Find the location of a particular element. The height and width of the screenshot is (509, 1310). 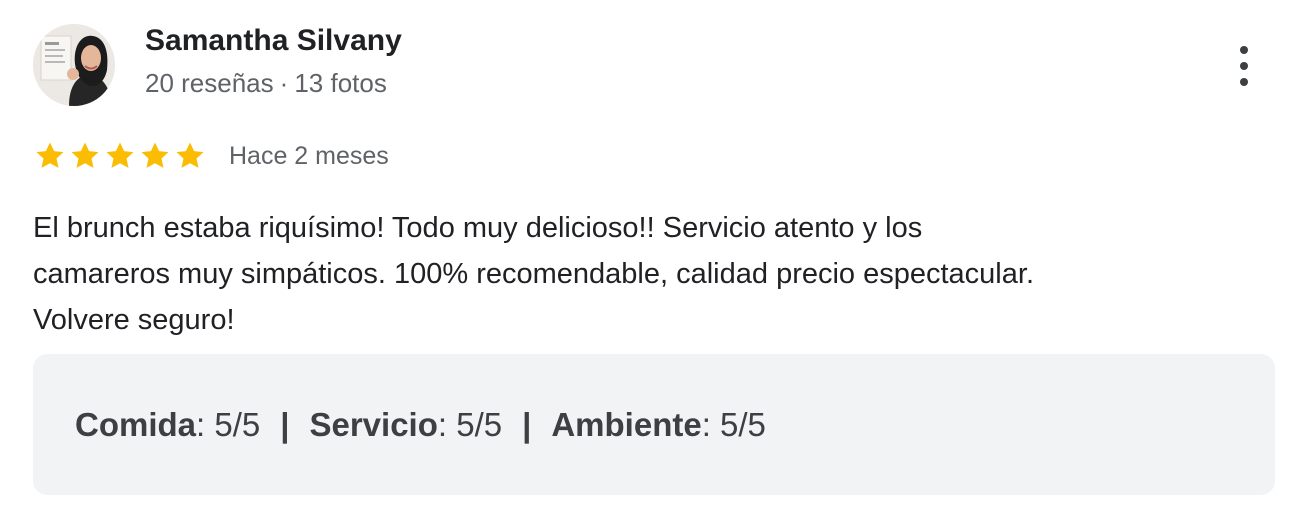

attribute-item: Servicio: 5/5 is located at coordinates (405, 425).